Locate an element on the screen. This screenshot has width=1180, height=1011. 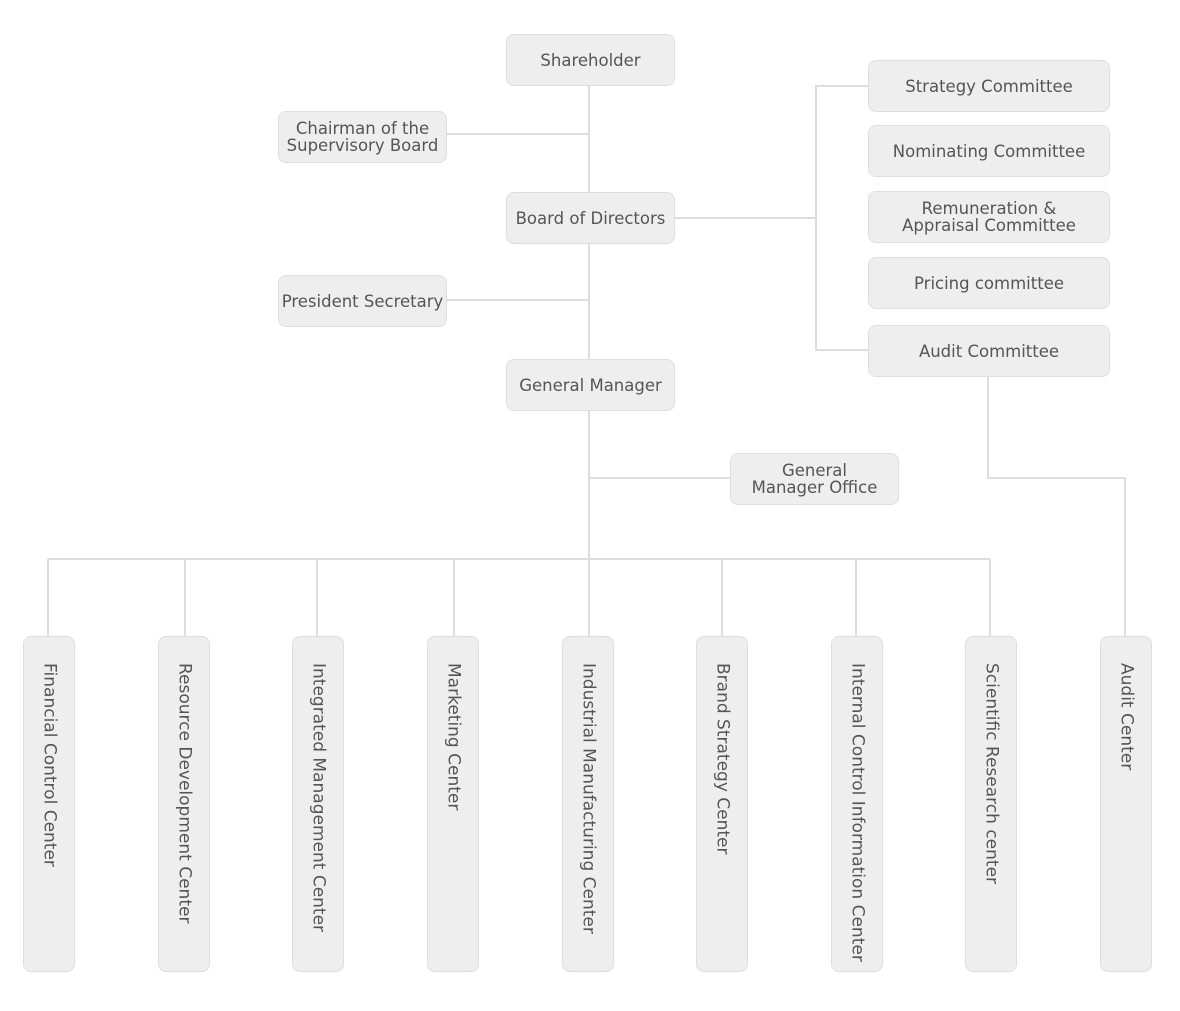
node-label: Brand Strategy Center is located at coordinates (722, 759).